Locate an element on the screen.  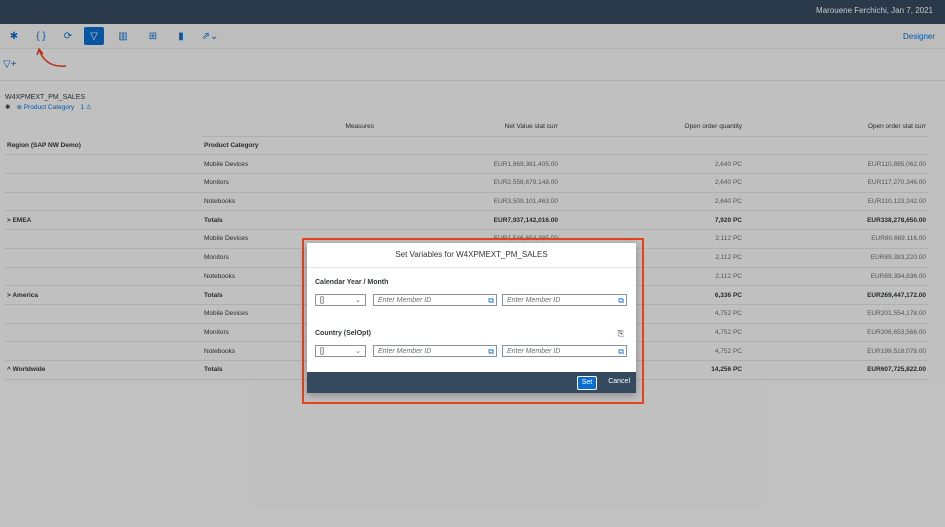
dialog-footer: Set Cancel is located at coordinates (471, 382).